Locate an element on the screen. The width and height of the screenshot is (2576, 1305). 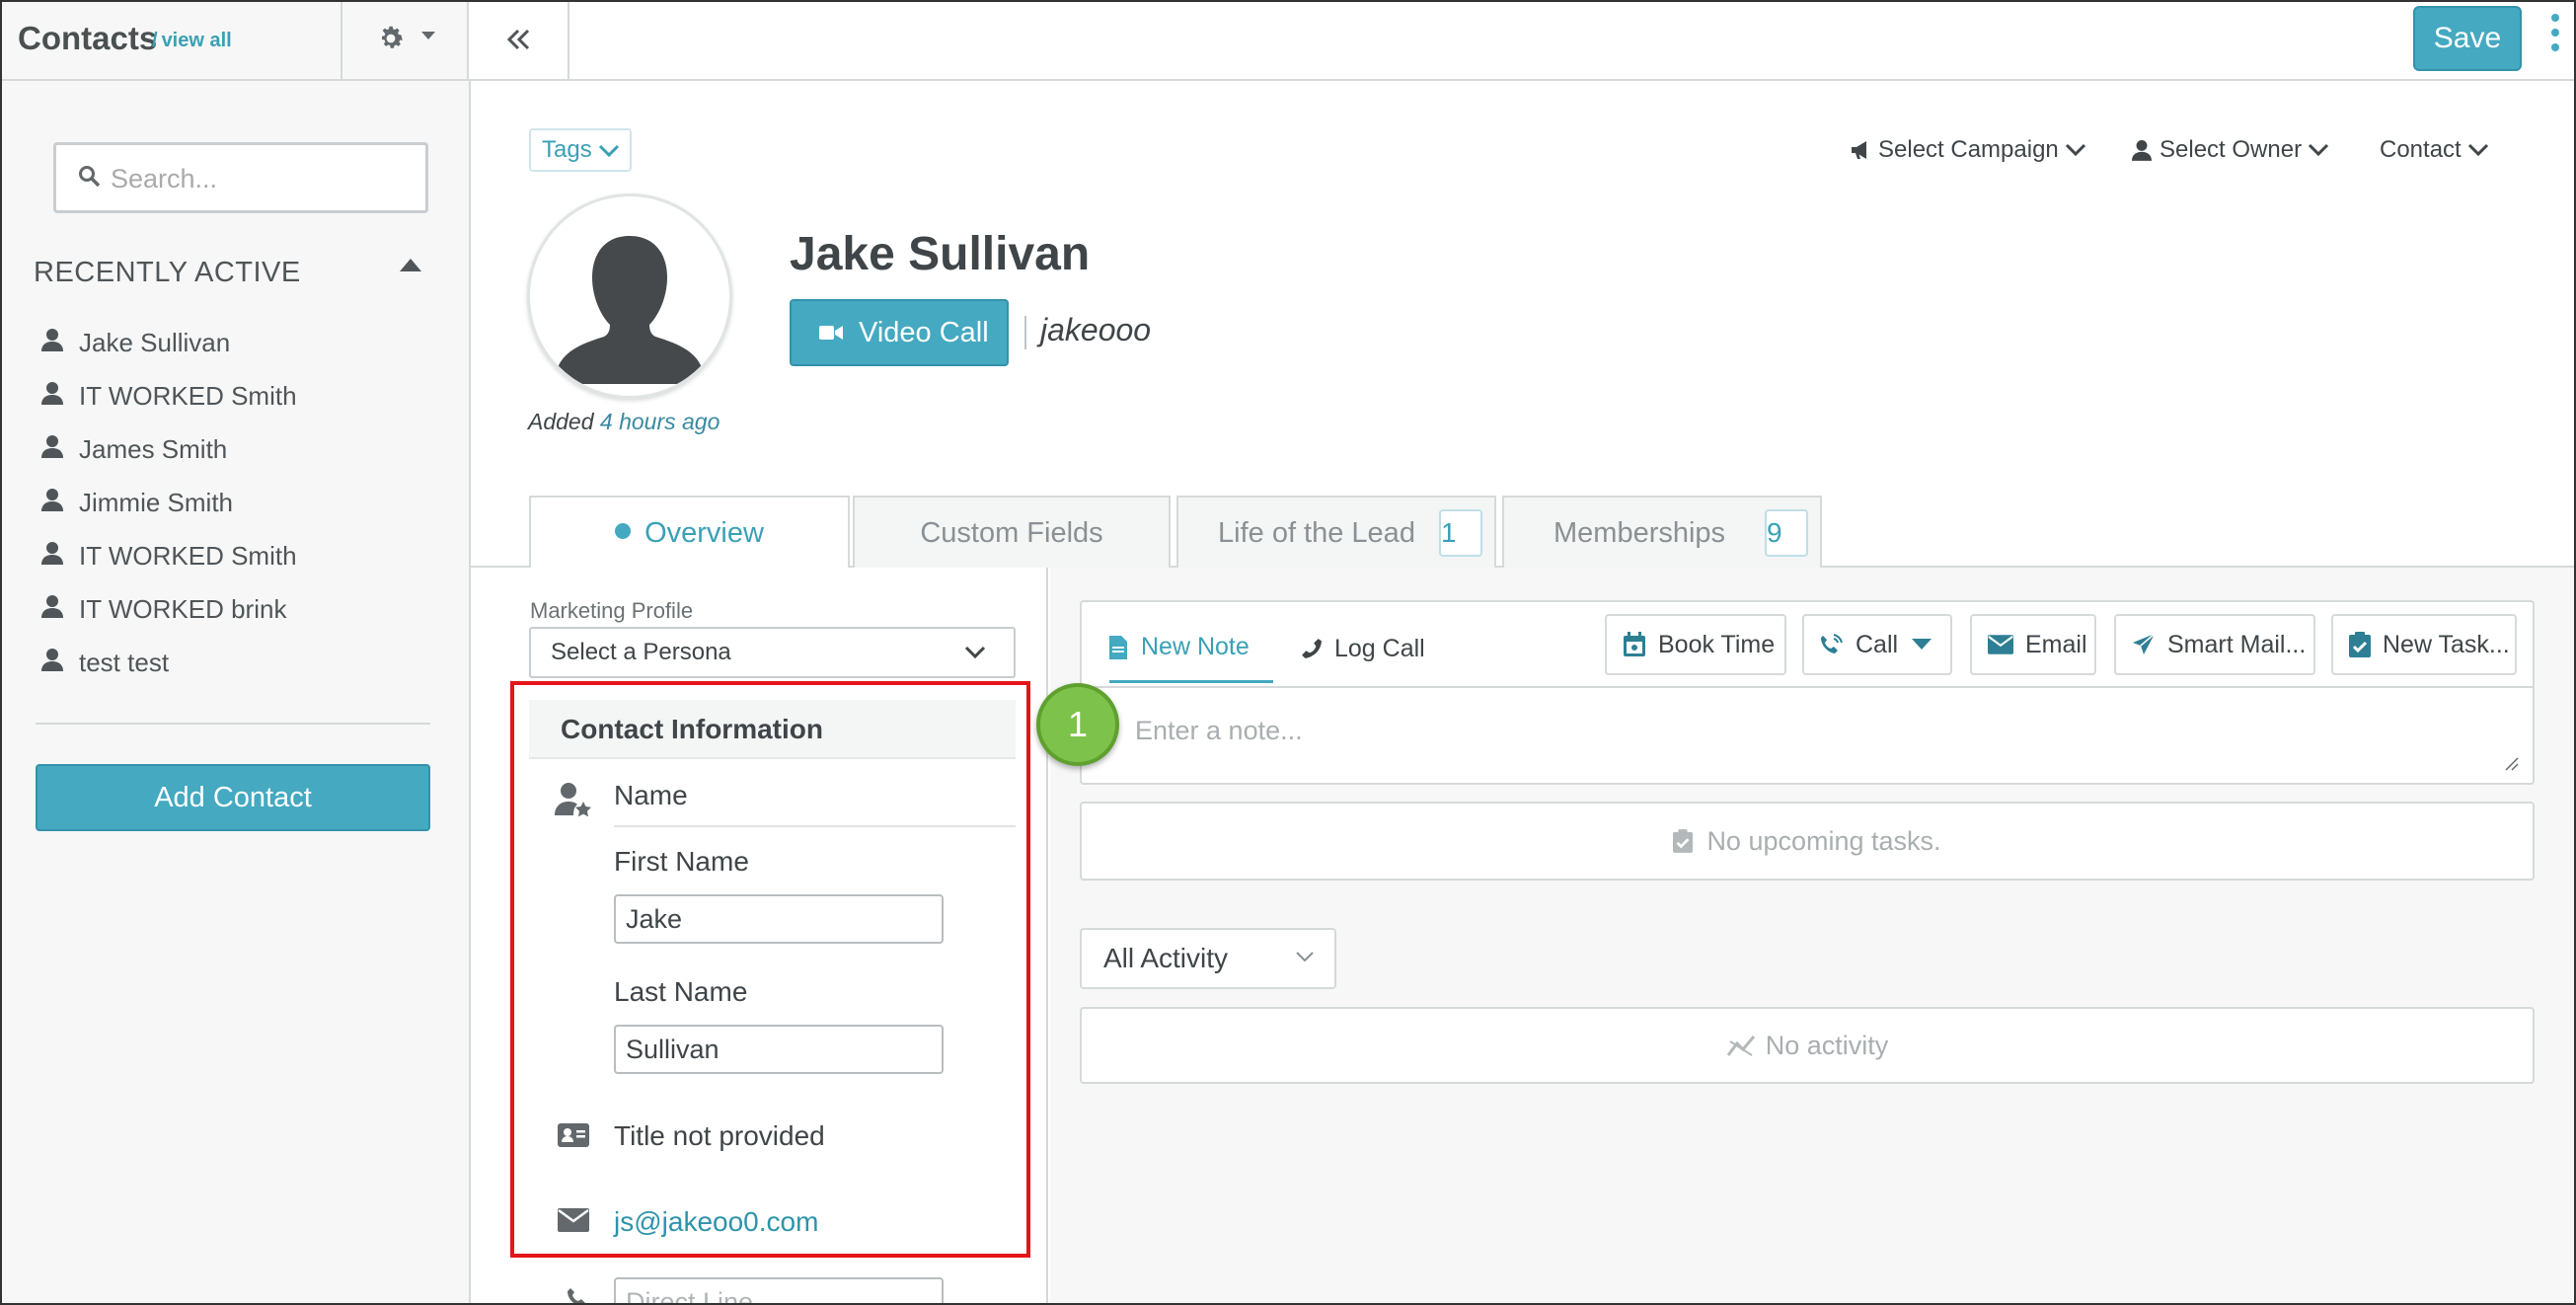
email-label: Email is located at coordinates (2056, 645).